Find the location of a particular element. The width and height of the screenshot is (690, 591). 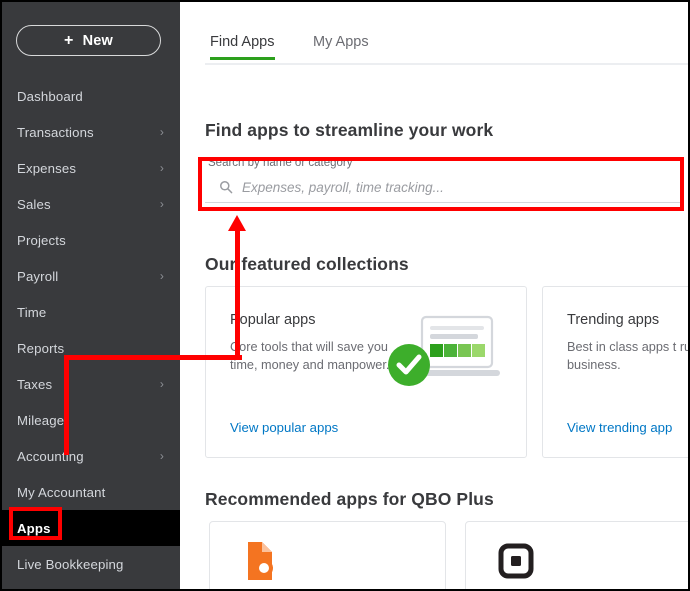

plus-icon: + is located at coordinates (69, 40).